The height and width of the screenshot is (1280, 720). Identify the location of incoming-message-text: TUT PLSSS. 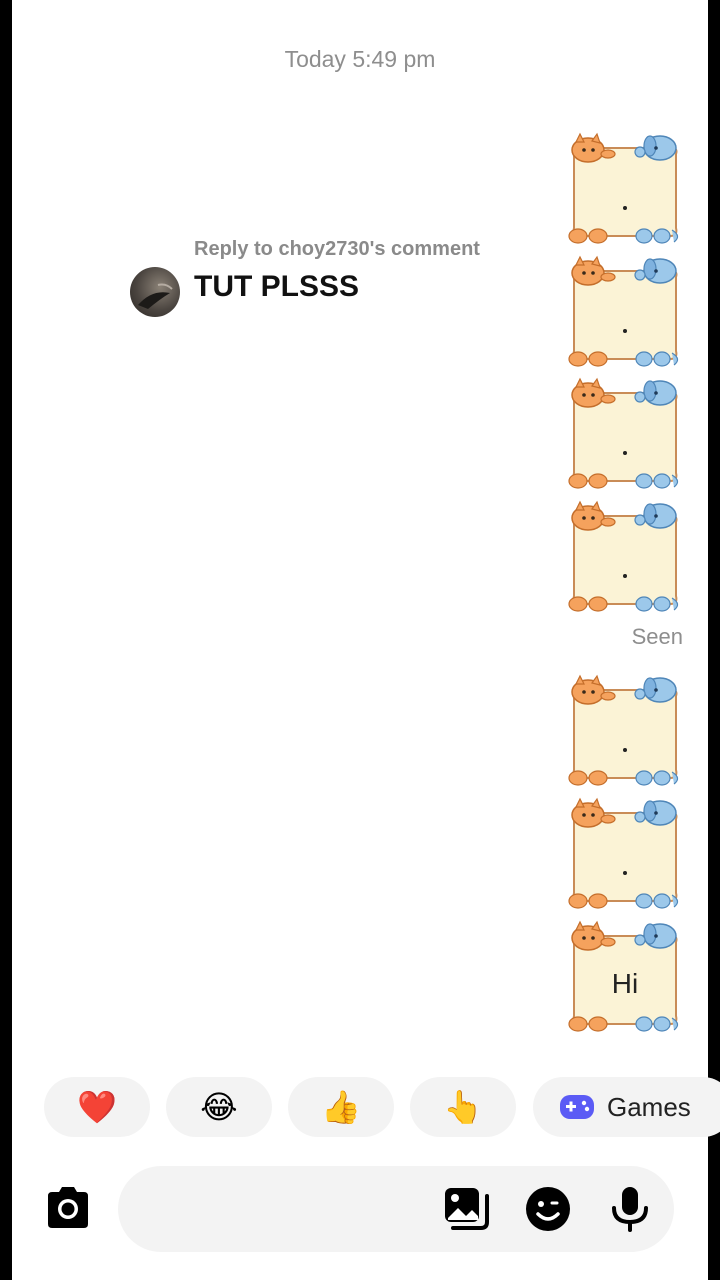
(276, 287).